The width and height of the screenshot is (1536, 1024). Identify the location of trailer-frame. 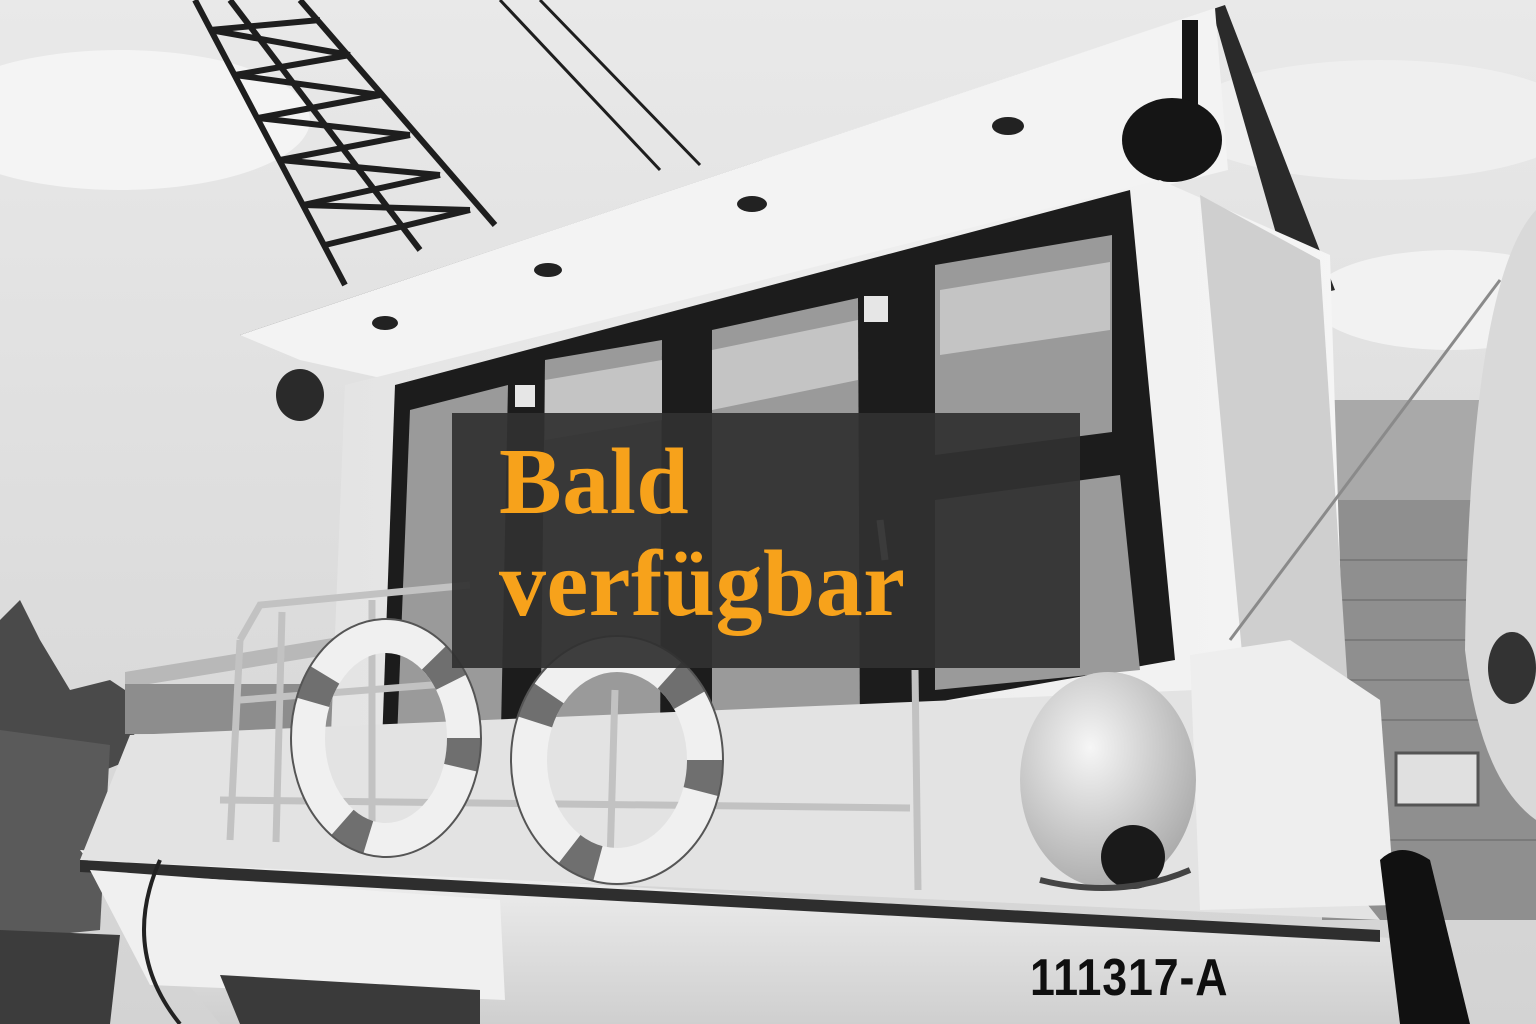
(60, 977).